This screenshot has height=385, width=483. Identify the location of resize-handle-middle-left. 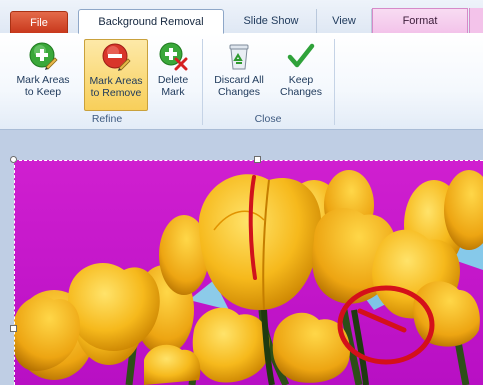
(13, 328).